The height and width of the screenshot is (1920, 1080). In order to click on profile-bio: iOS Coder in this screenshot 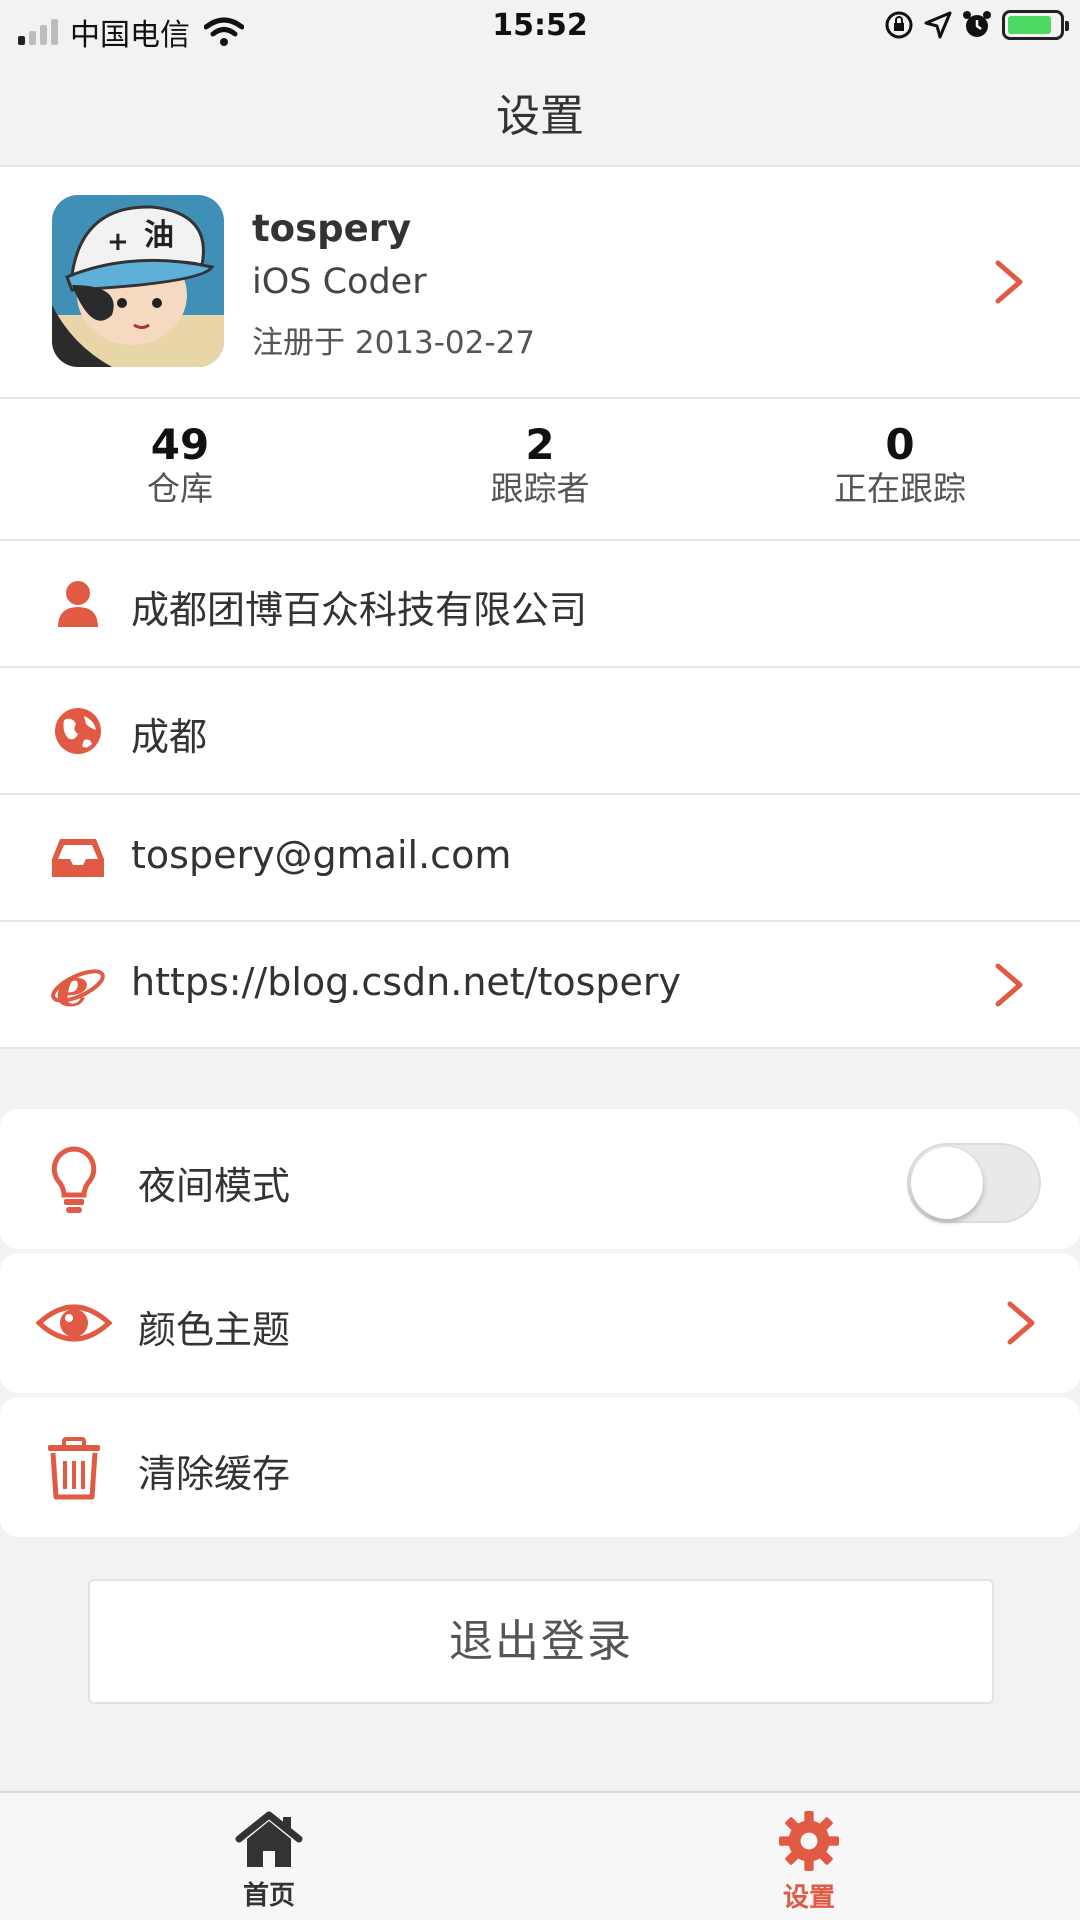, I will do `click(339, 282)`.